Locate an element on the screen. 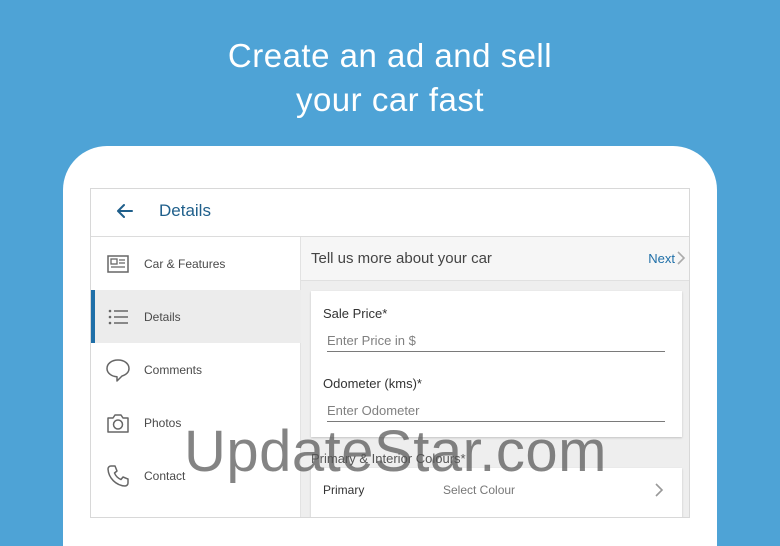 The image size is (780, 546). sidebar-item-car-features: Car & Features is located at coordinates (196, 263).